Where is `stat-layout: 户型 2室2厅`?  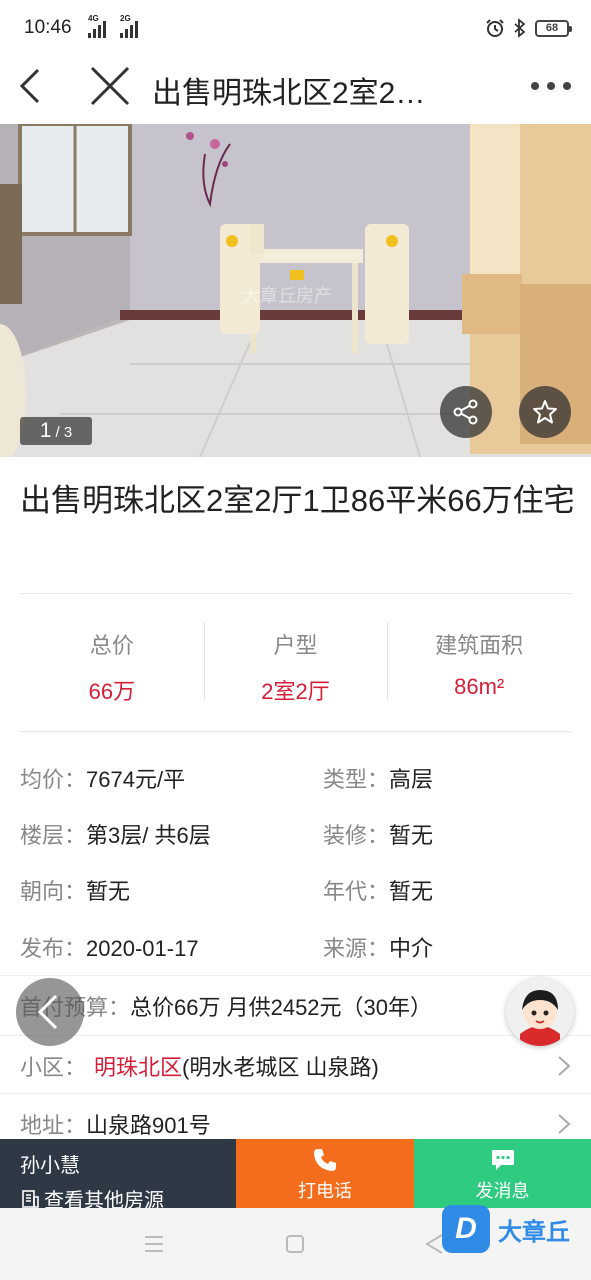
stat-layout: 户型 2室2厅 is located at coordinates (295, 662).